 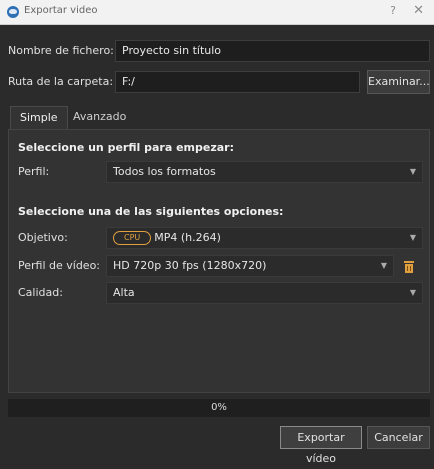 What do you see at coordinates (190, 265) in the screenshot?
I see `video-profile-value: HD 720p 30 fps (1280x720)` at bounding box center [190, 265].